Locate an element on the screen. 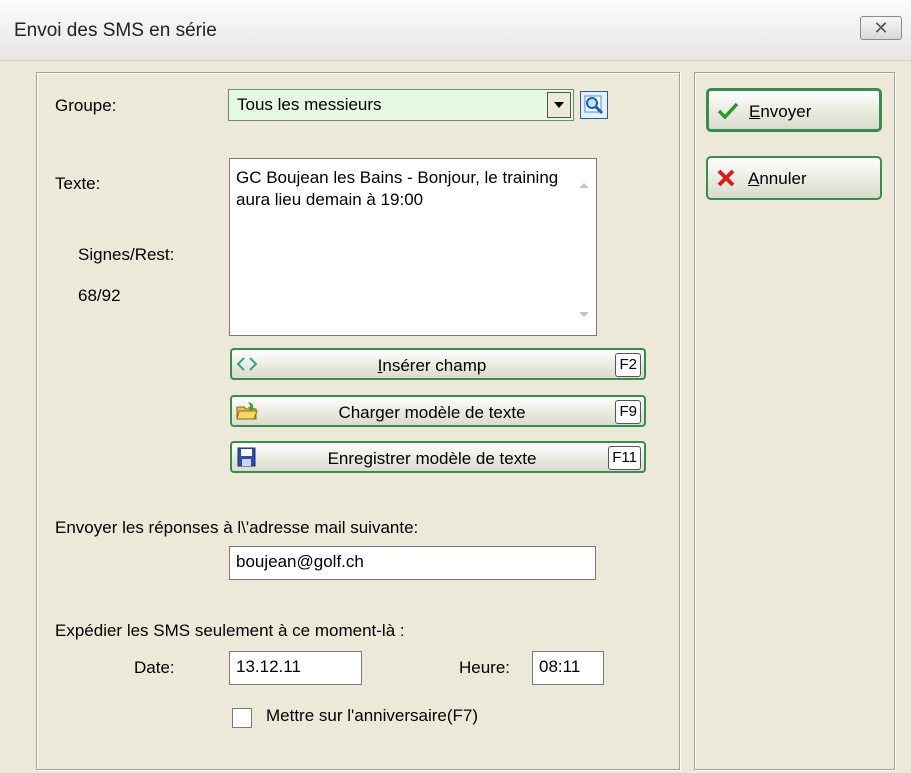  cancel-label: nnuler is located at coordinates (783, 178).